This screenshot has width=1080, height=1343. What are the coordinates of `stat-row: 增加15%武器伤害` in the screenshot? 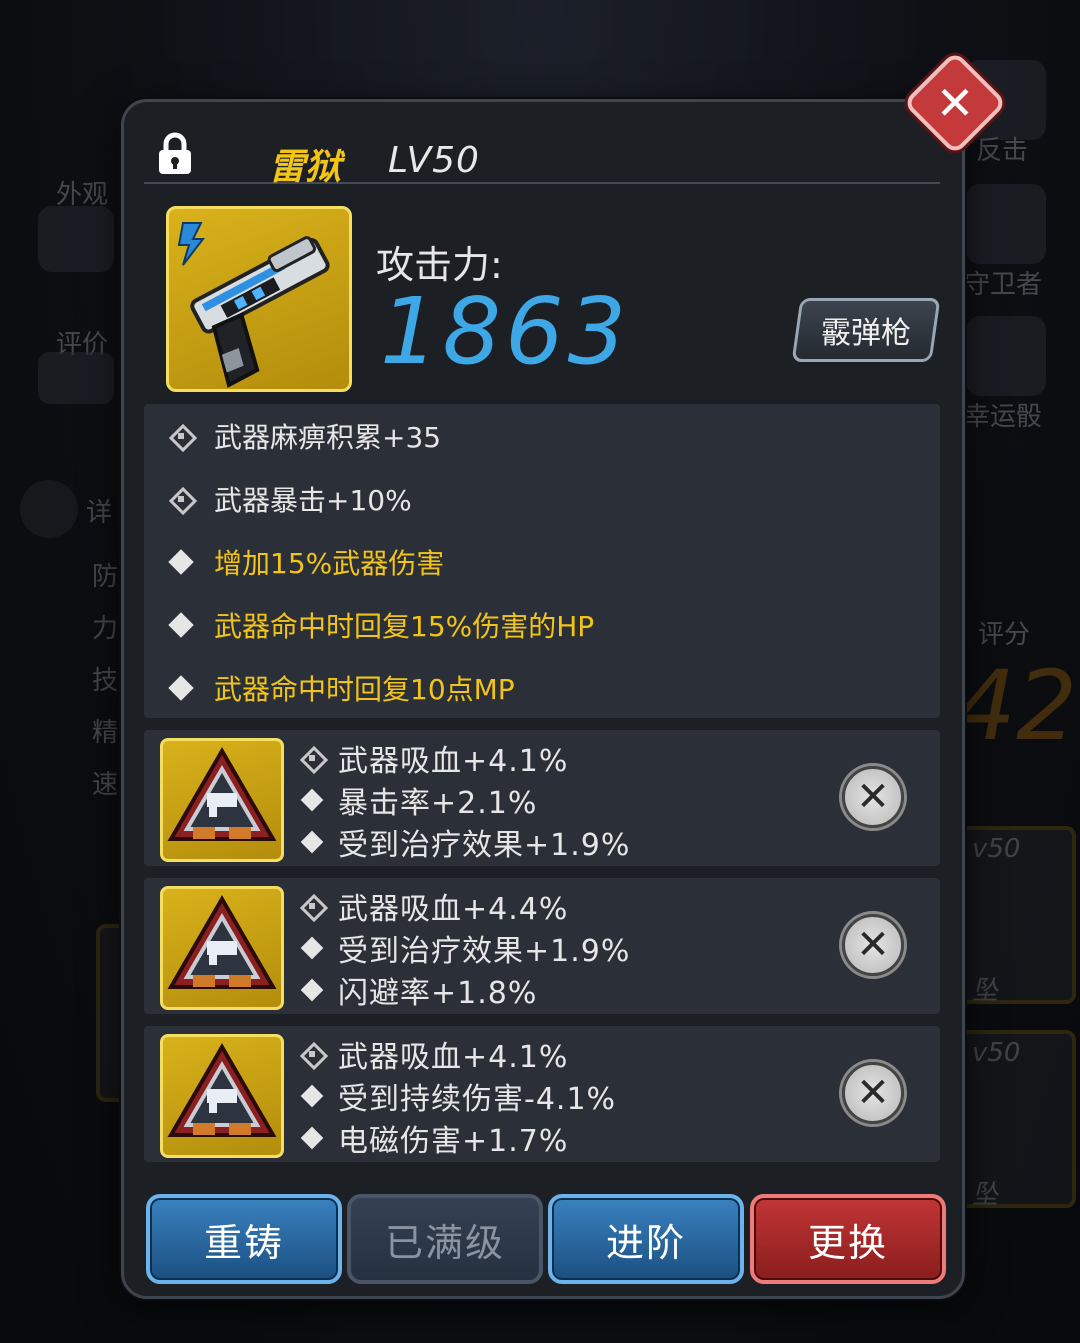 It's located at (306, 562).